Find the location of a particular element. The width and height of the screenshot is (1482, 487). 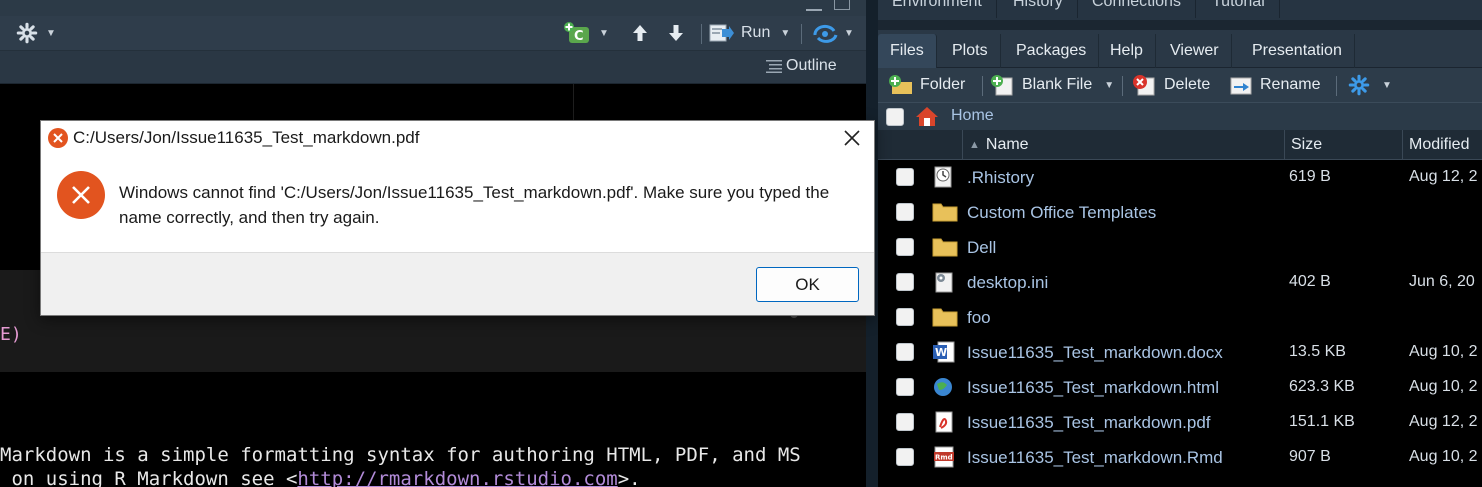

file-name-link: Issue11635_Test_markdown.pdf is located at coordinates (1089, 423).